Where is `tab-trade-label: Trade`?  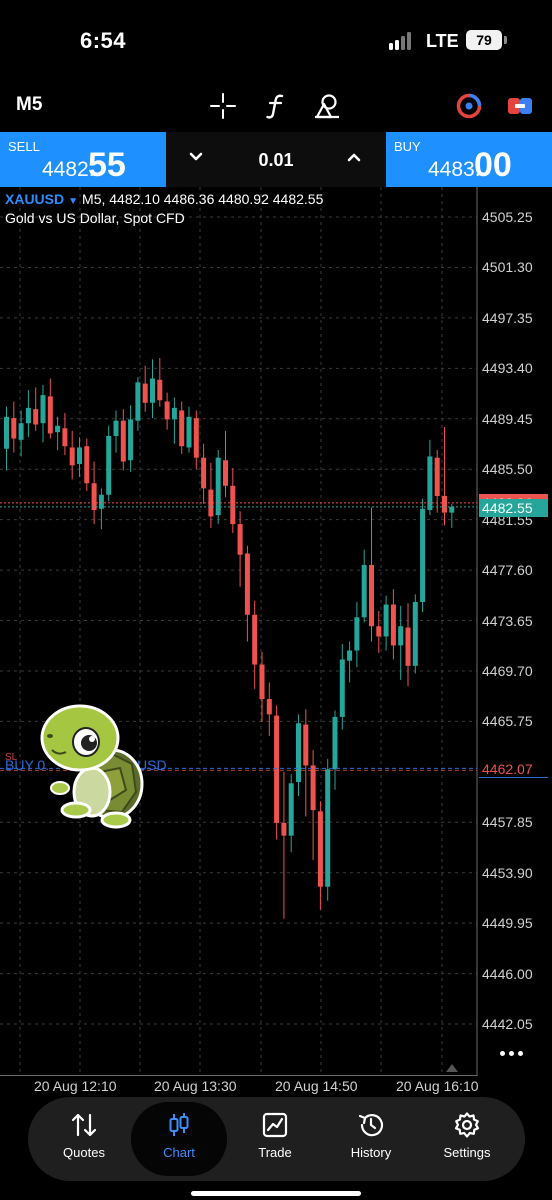
tab-trade-label: Trade is located at coordinates (275, 1152).